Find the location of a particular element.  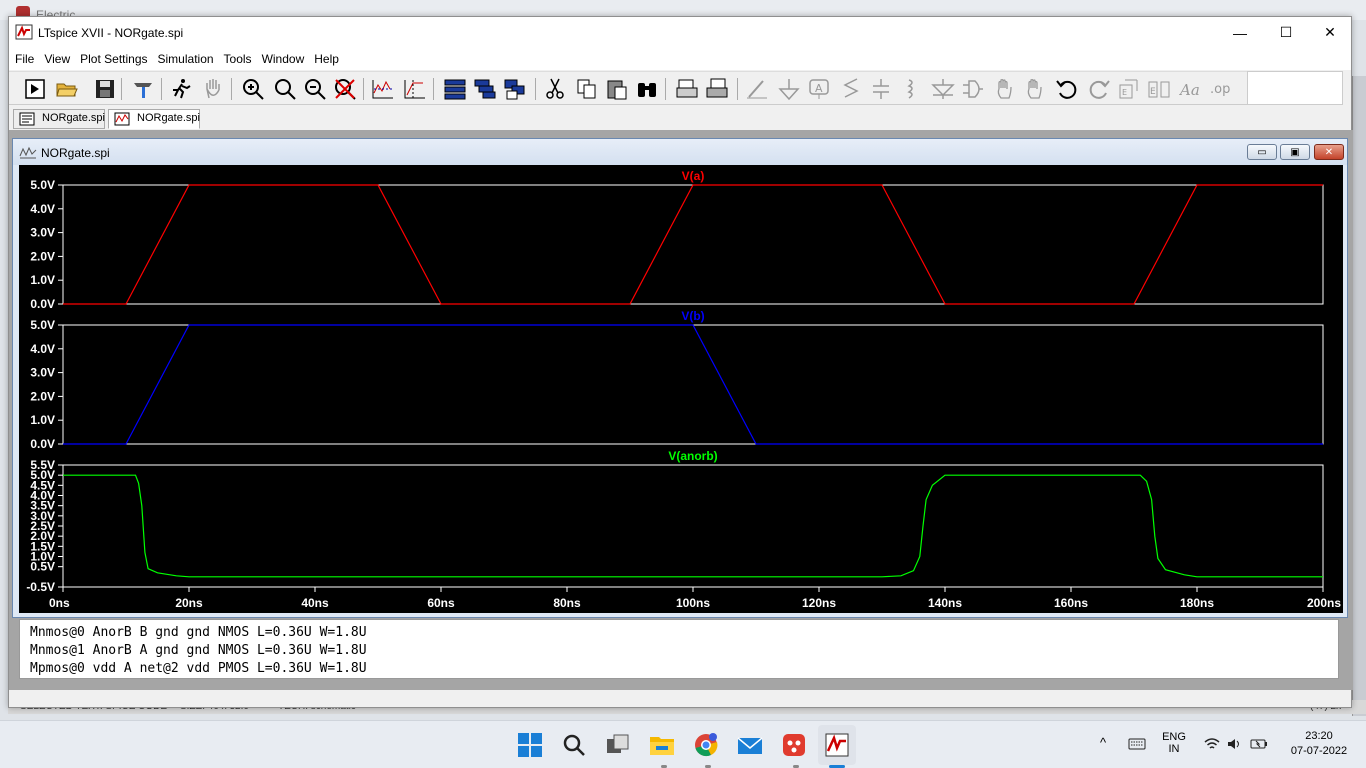

clock: 23:20 07-07-2022 is located at coordinates (1319, 743).